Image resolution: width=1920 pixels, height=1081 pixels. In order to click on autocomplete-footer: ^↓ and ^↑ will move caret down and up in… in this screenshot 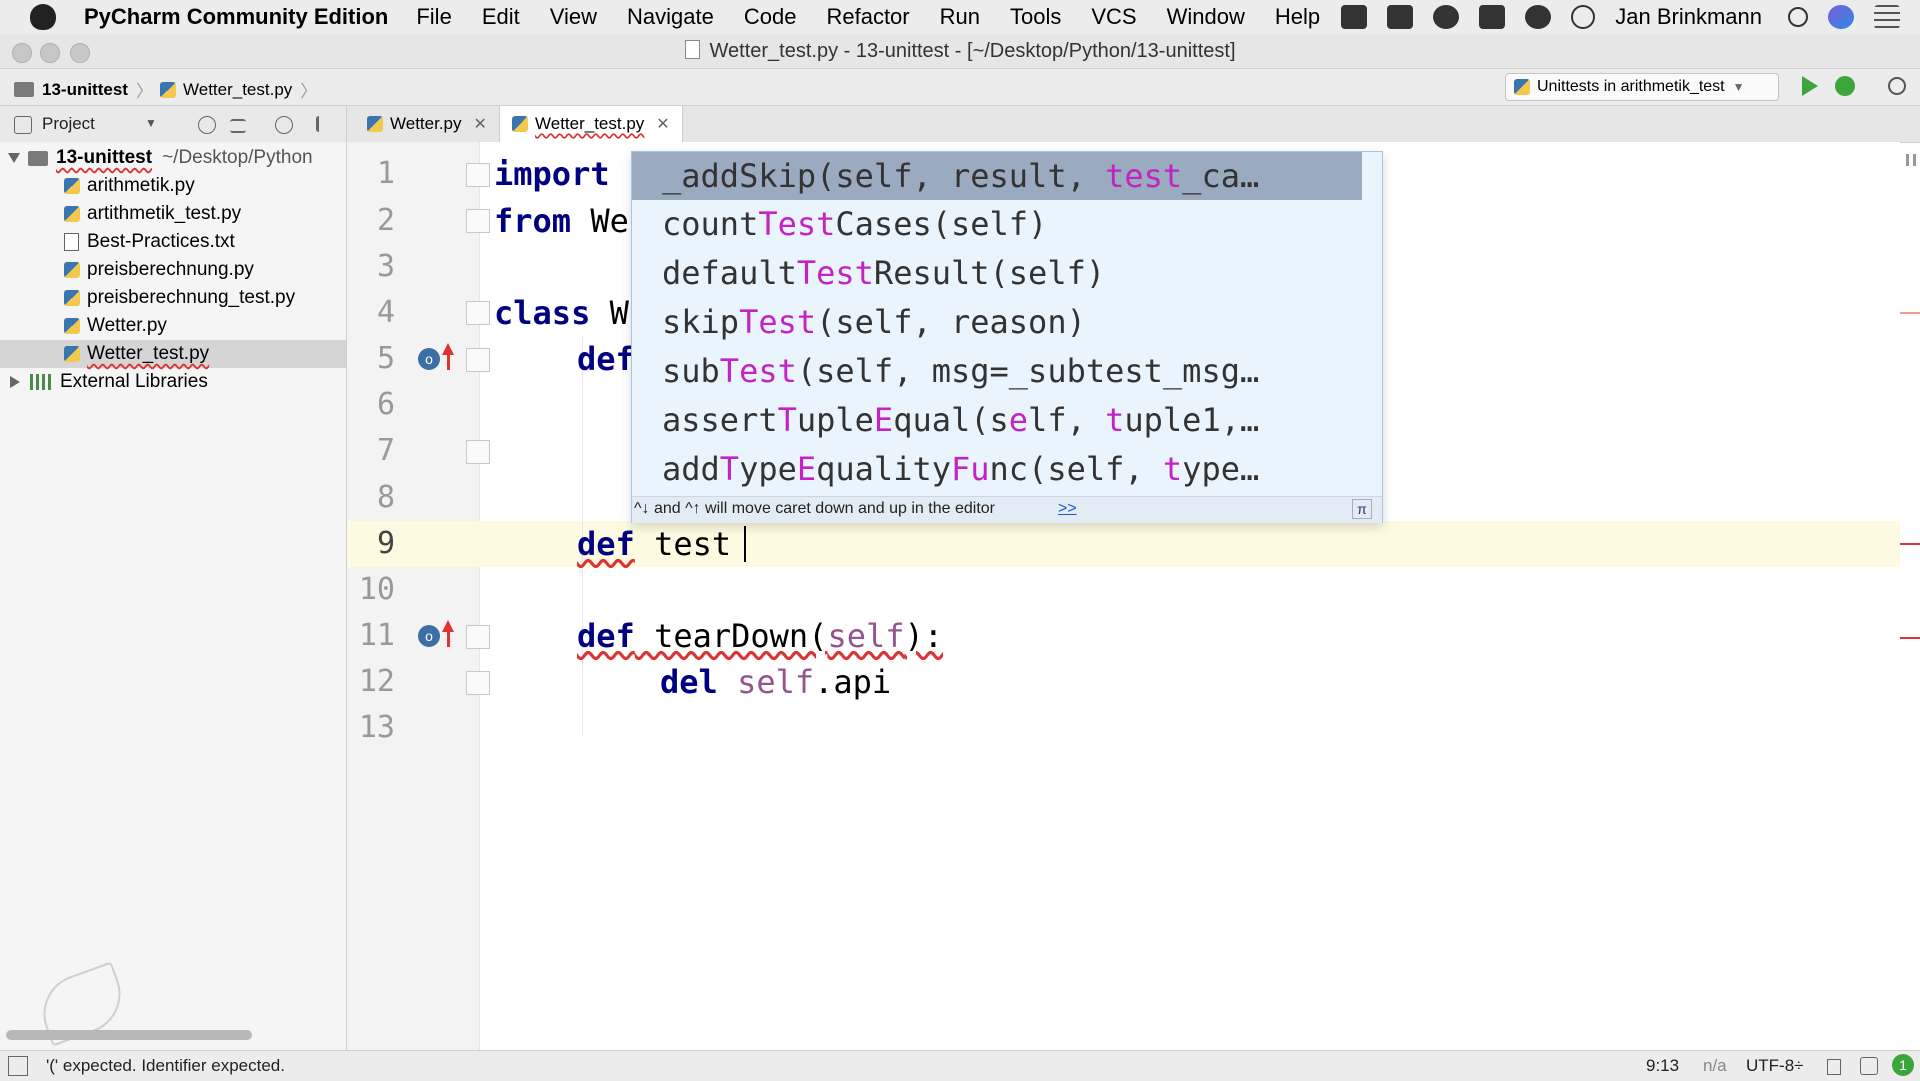, I will do `click(1007, 509)`.